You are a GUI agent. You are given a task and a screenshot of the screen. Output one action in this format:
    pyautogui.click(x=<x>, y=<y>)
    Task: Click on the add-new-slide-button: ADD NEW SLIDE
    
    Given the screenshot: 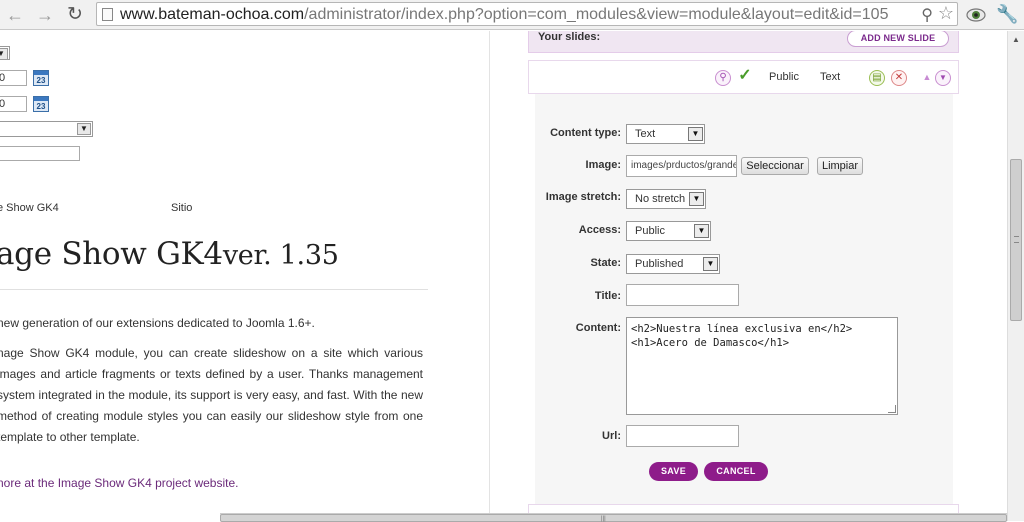 What is the action you would take?
    pyautogui.click(x=898, y=39)
    